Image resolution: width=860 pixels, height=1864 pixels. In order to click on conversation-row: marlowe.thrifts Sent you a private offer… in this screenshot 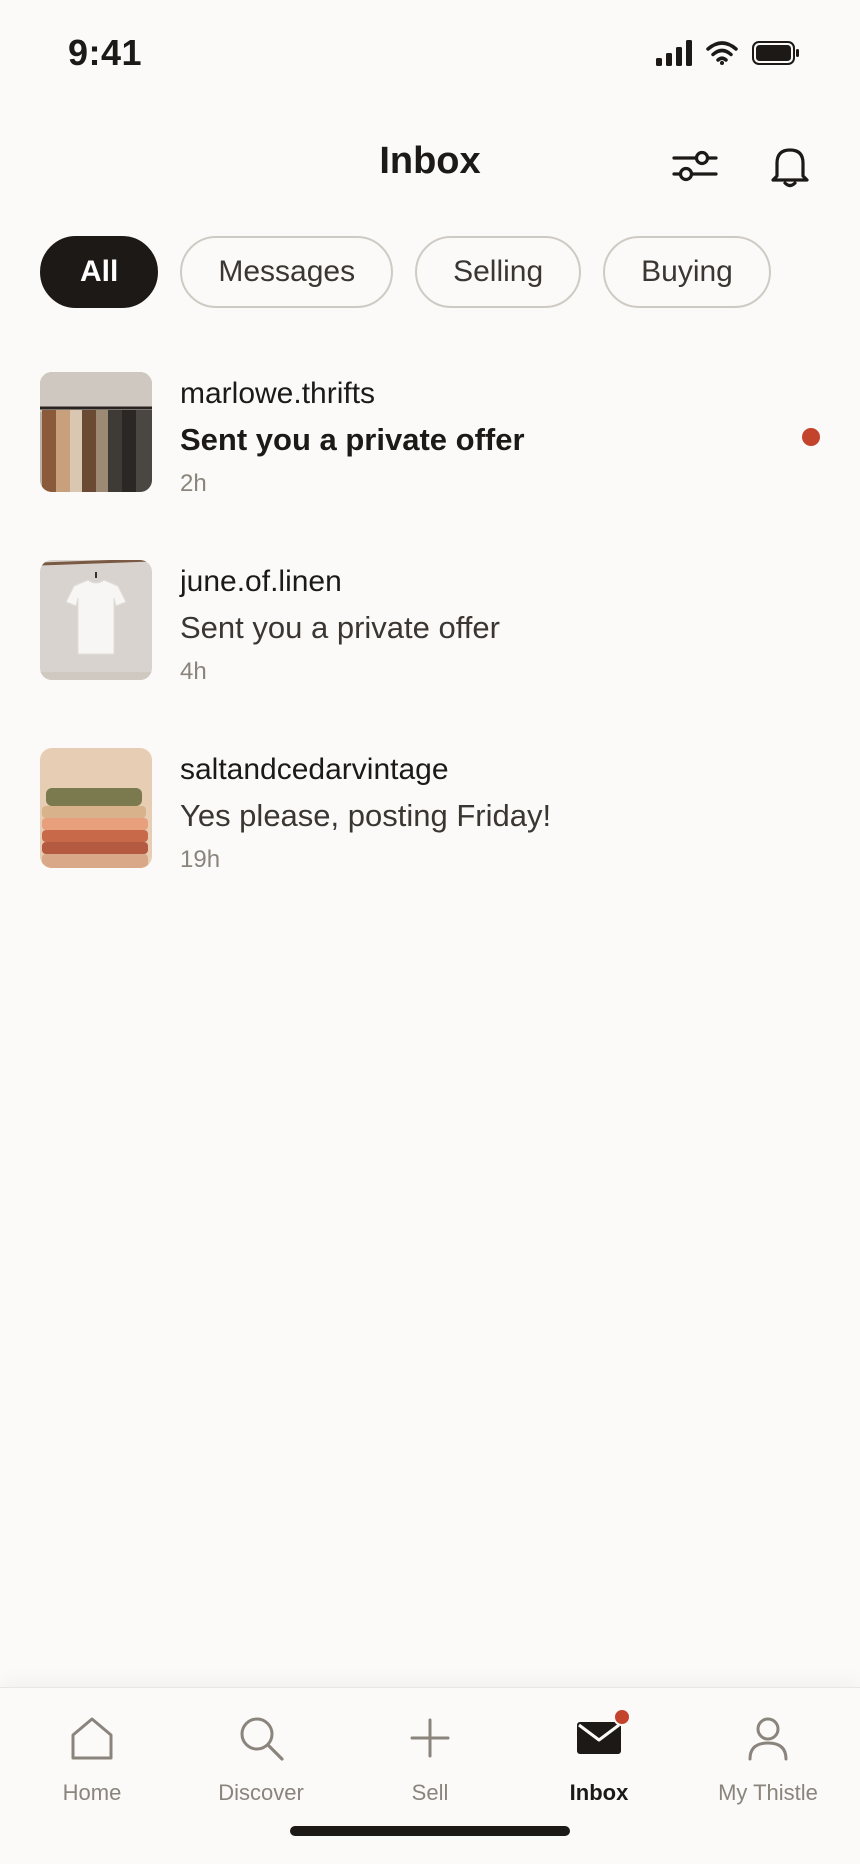, I will do `click(430, 466)`.